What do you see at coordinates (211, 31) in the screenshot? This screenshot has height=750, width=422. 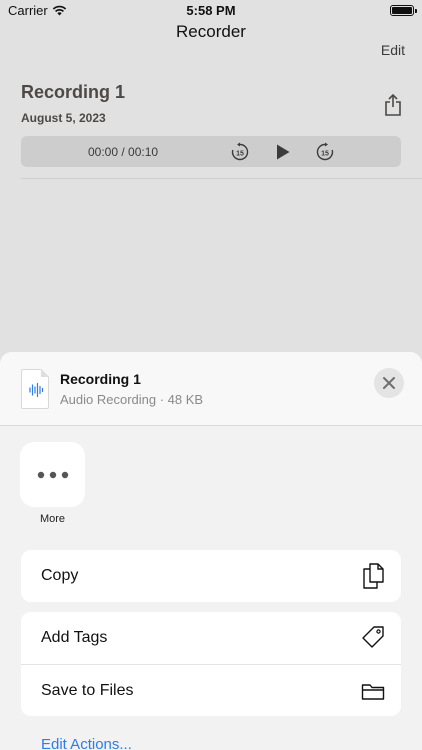 I see `page-title: Recorder` at bounding box center [211, 31].